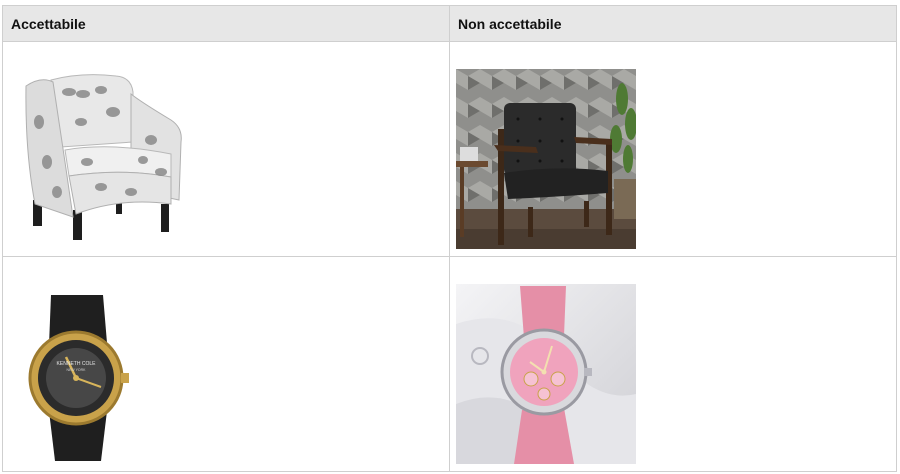 The image size is (900, 474). I want to click on armchair-white-background-image, so click(104, 157).